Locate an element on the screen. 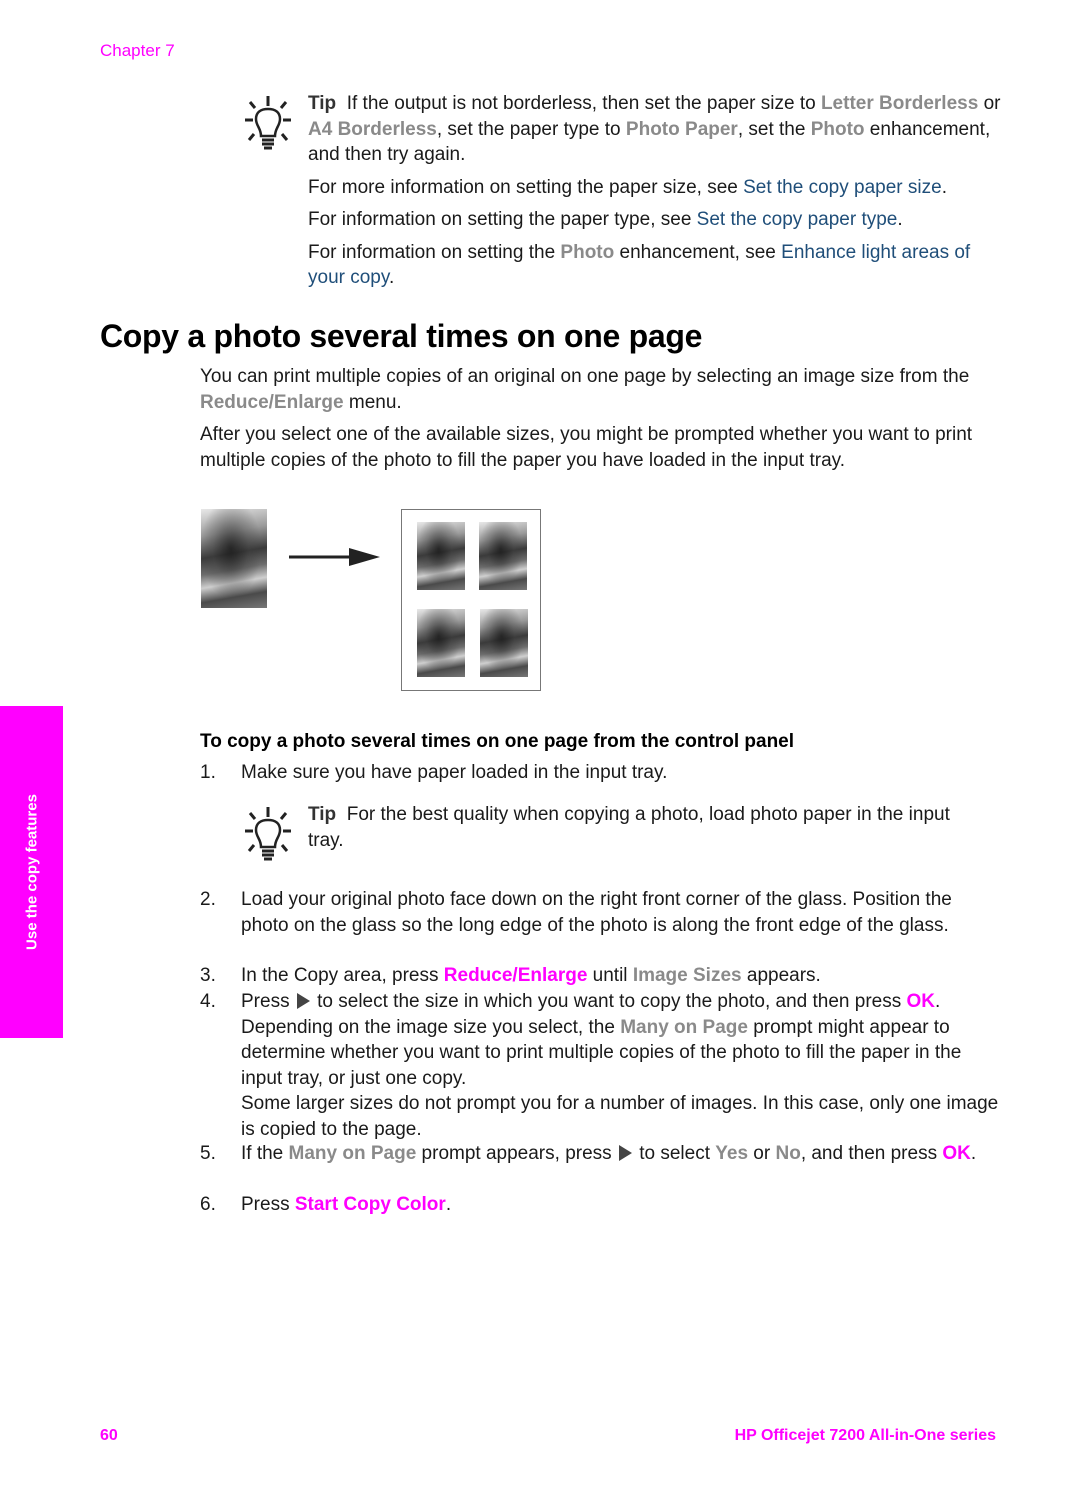 This screenshot has width=1080, height=1495. section-title: Copy a photo several times on one page is located at coordinates (401, 336).